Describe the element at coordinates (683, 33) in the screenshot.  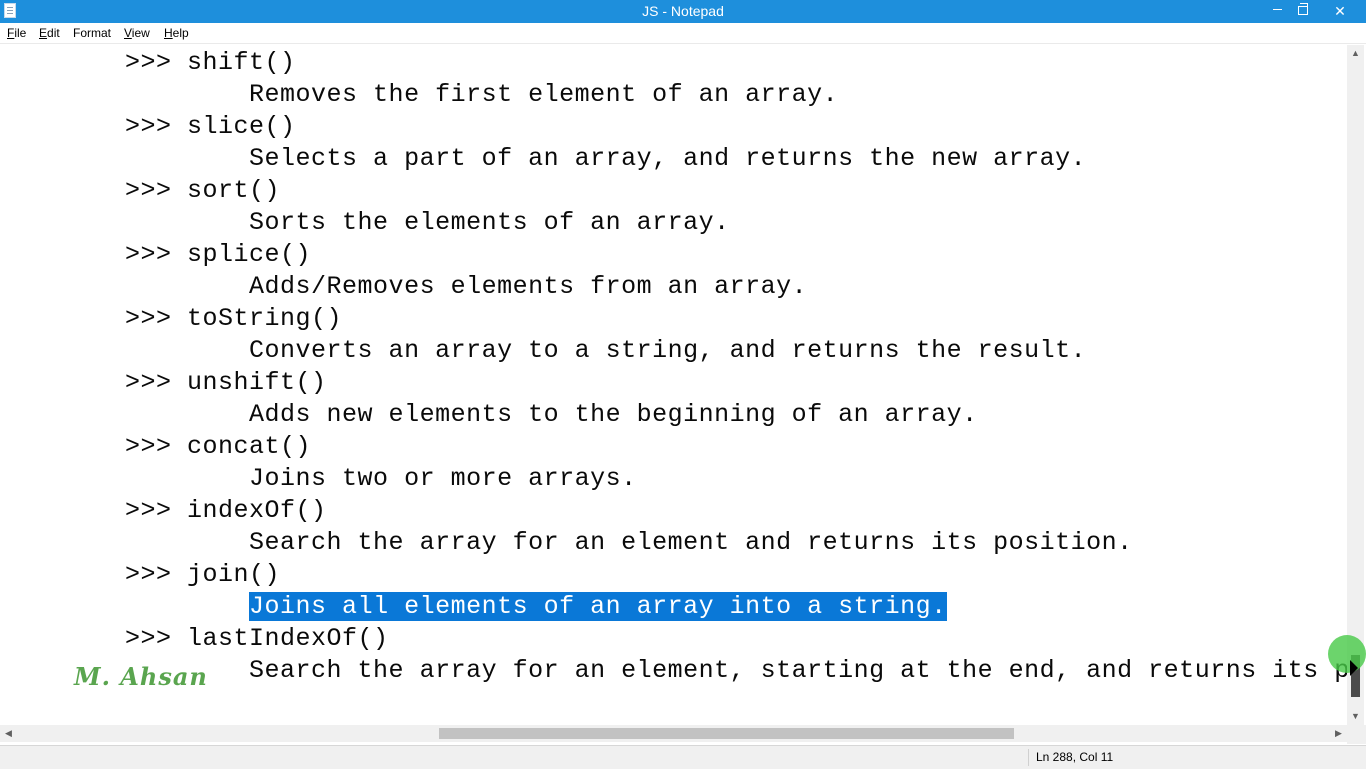
I see `menu-bar: File Edit Format View Help` at that location.